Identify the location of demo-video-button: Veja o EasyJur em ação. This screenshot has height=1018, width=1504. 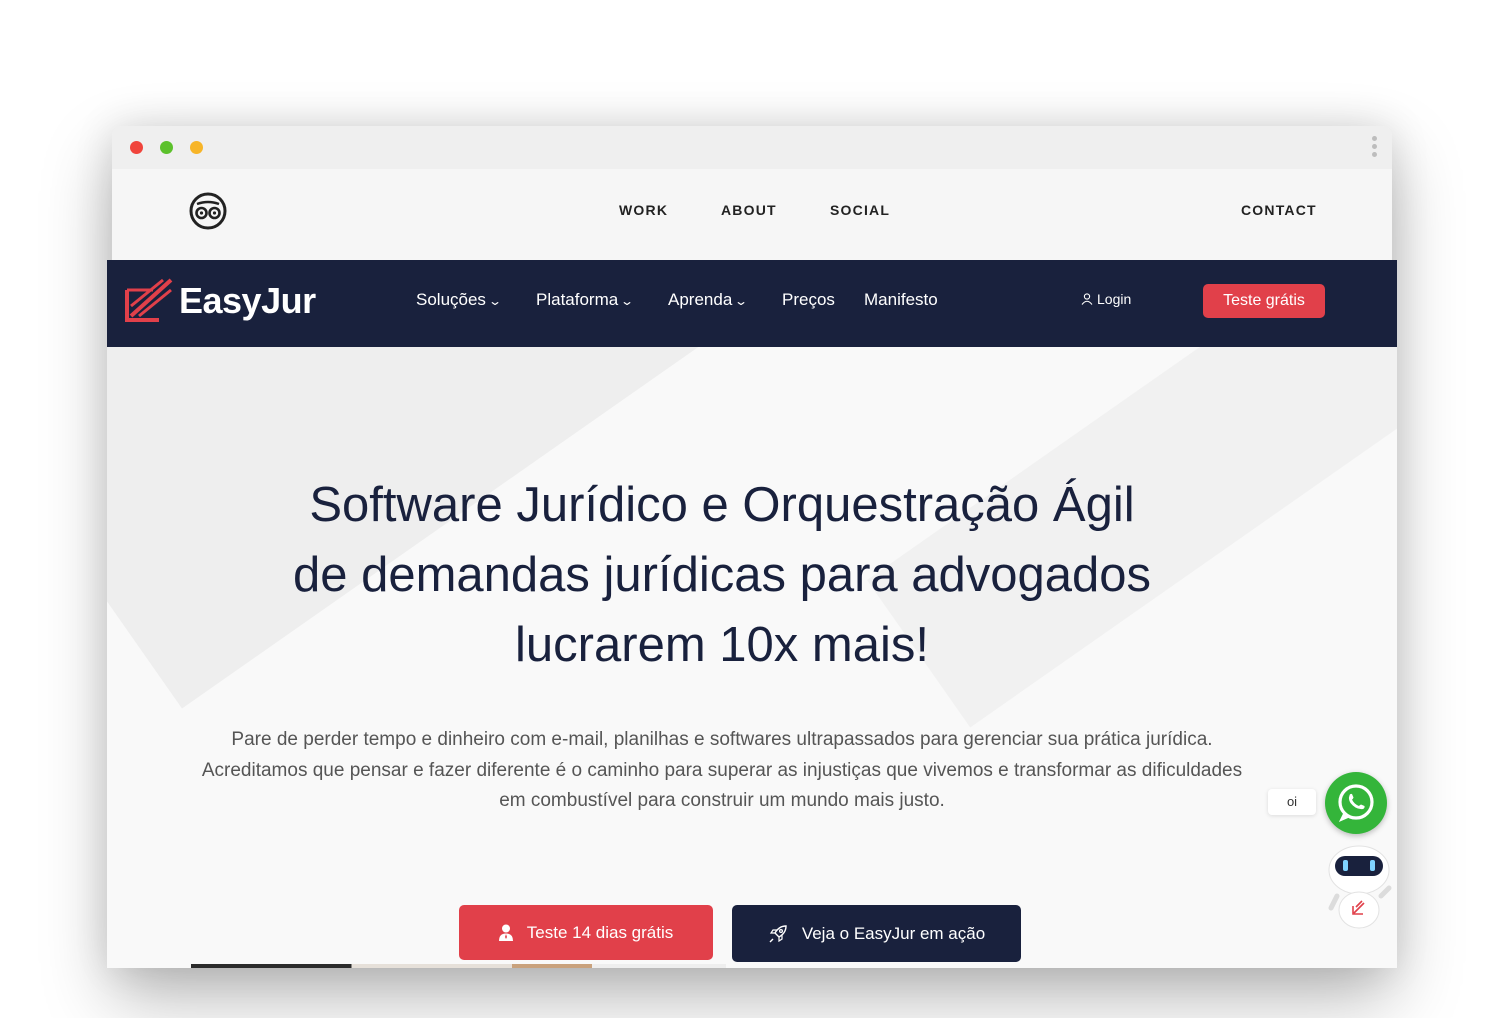
(876, 933).